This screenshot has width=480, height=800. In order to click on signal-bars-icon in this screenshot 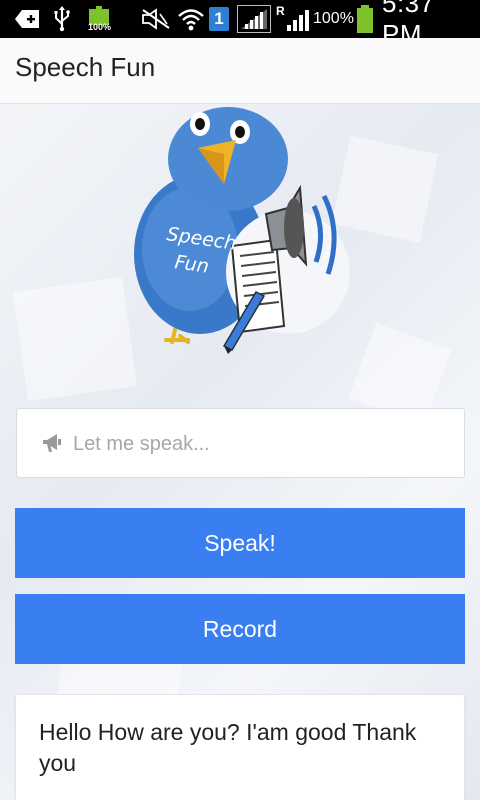, I will do `click(298, 19)`.